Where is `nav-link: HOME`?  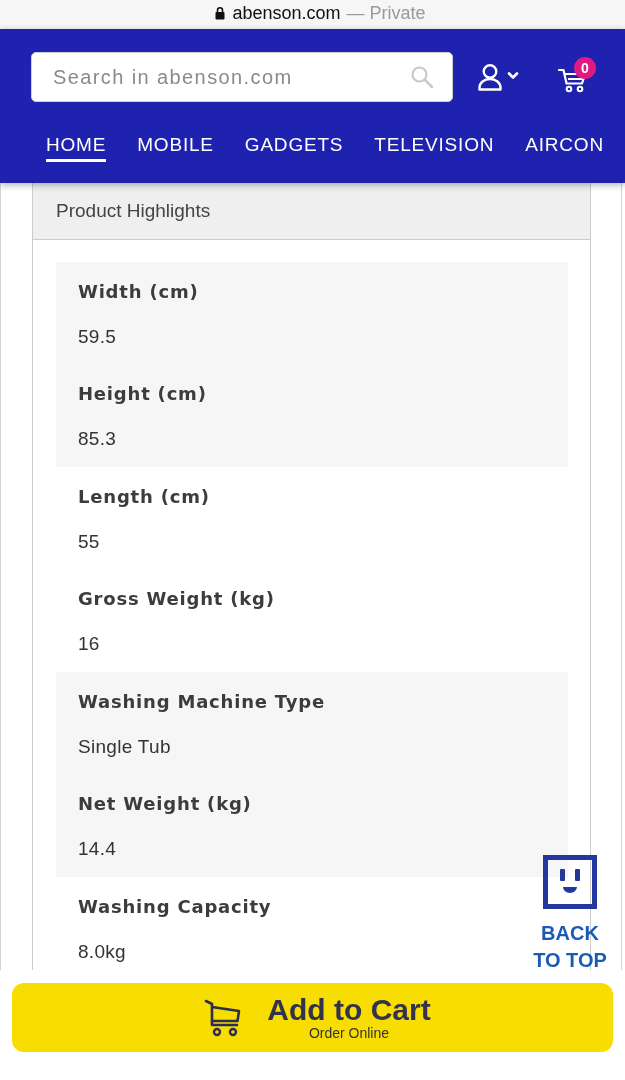
nav-link: HOME is located at coordinates (76, 147).